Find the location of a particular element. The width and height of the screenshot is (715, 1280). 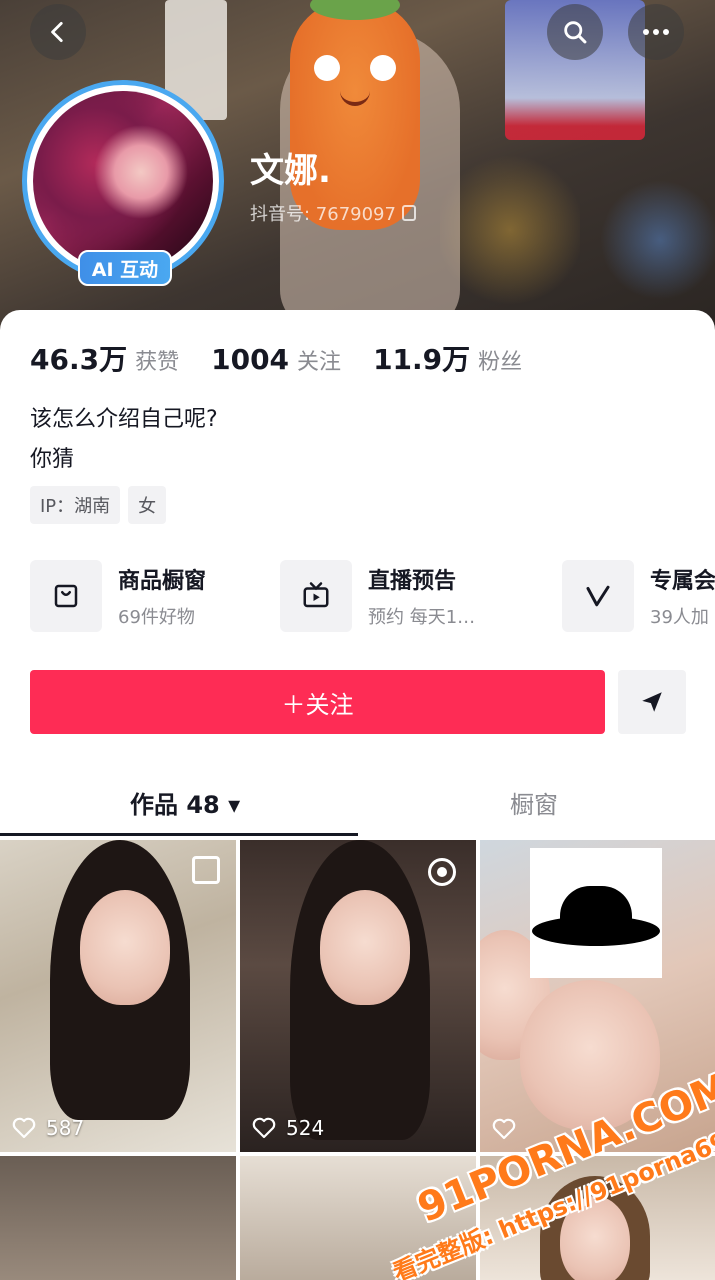

more-button is located at coordinates (656, 32).